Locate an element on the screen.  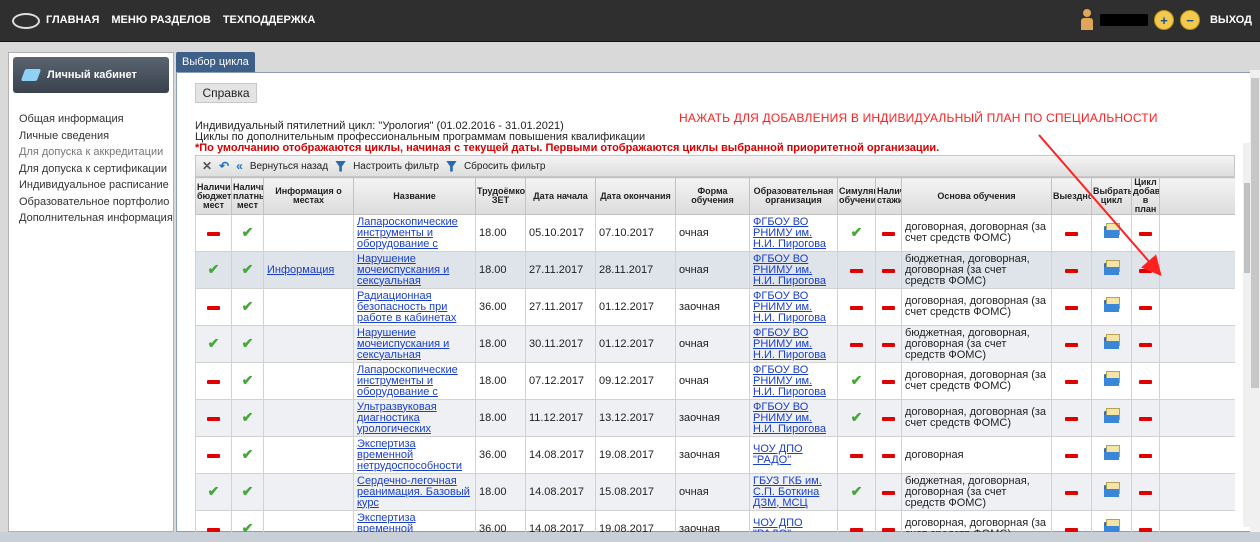
nav-support: ТЕХПОДДЕРЖКА is located at coordinates (269, 20).